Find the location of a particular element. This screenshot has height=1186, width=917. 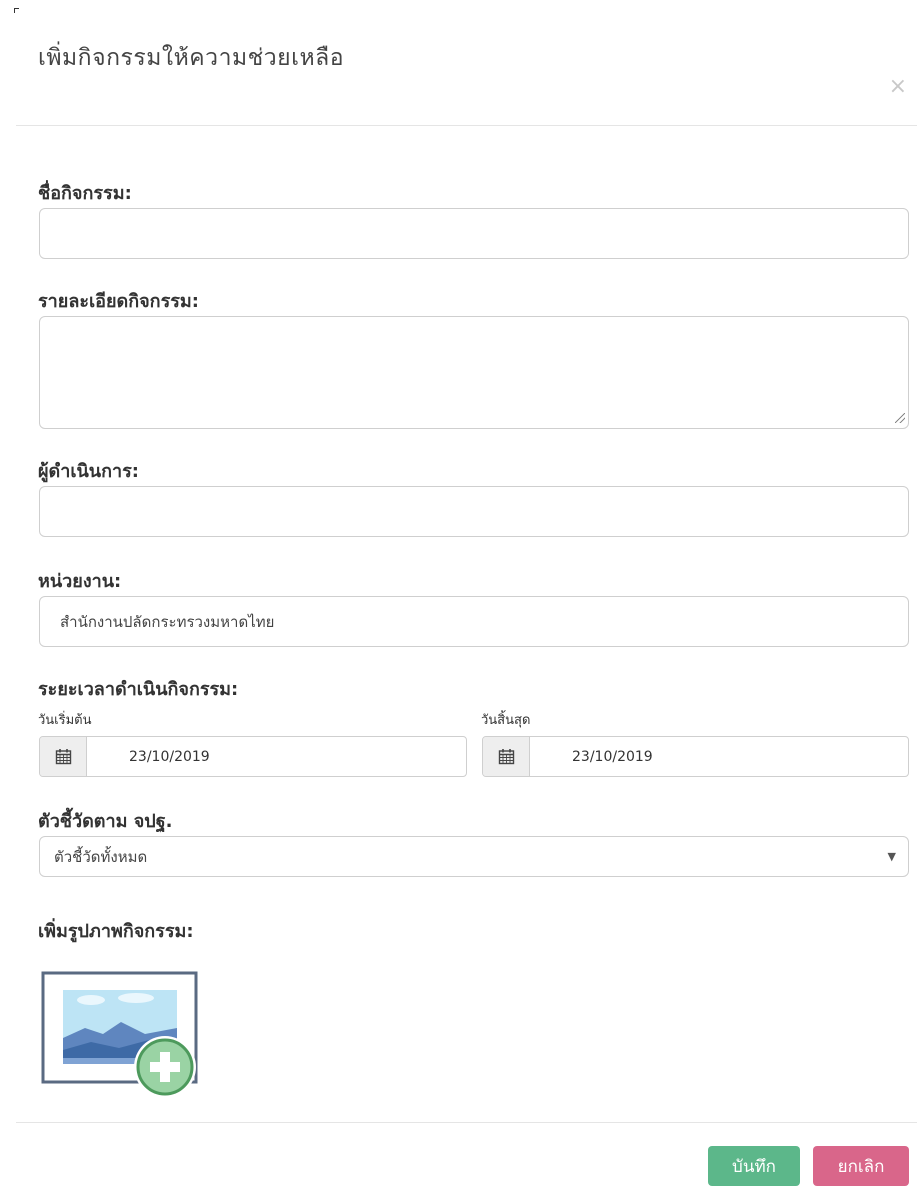

operator-label: ผู้ดำเนินการ: is located at coordinates (88, 471).